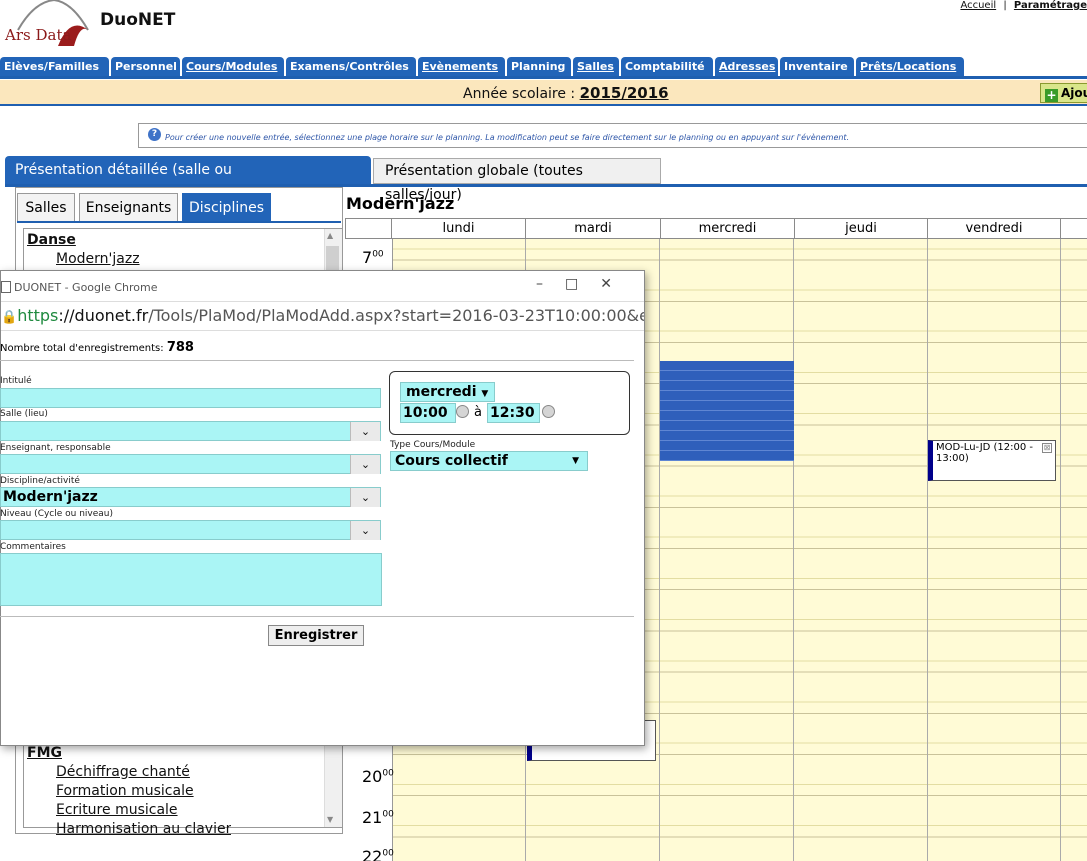 Image resolution: width=1087 pixels, height=861 pixels. What do you see at coordinates (179, 222) in the screenshot?
I see `side-tabs-underline` at bounding box center [179, 222].